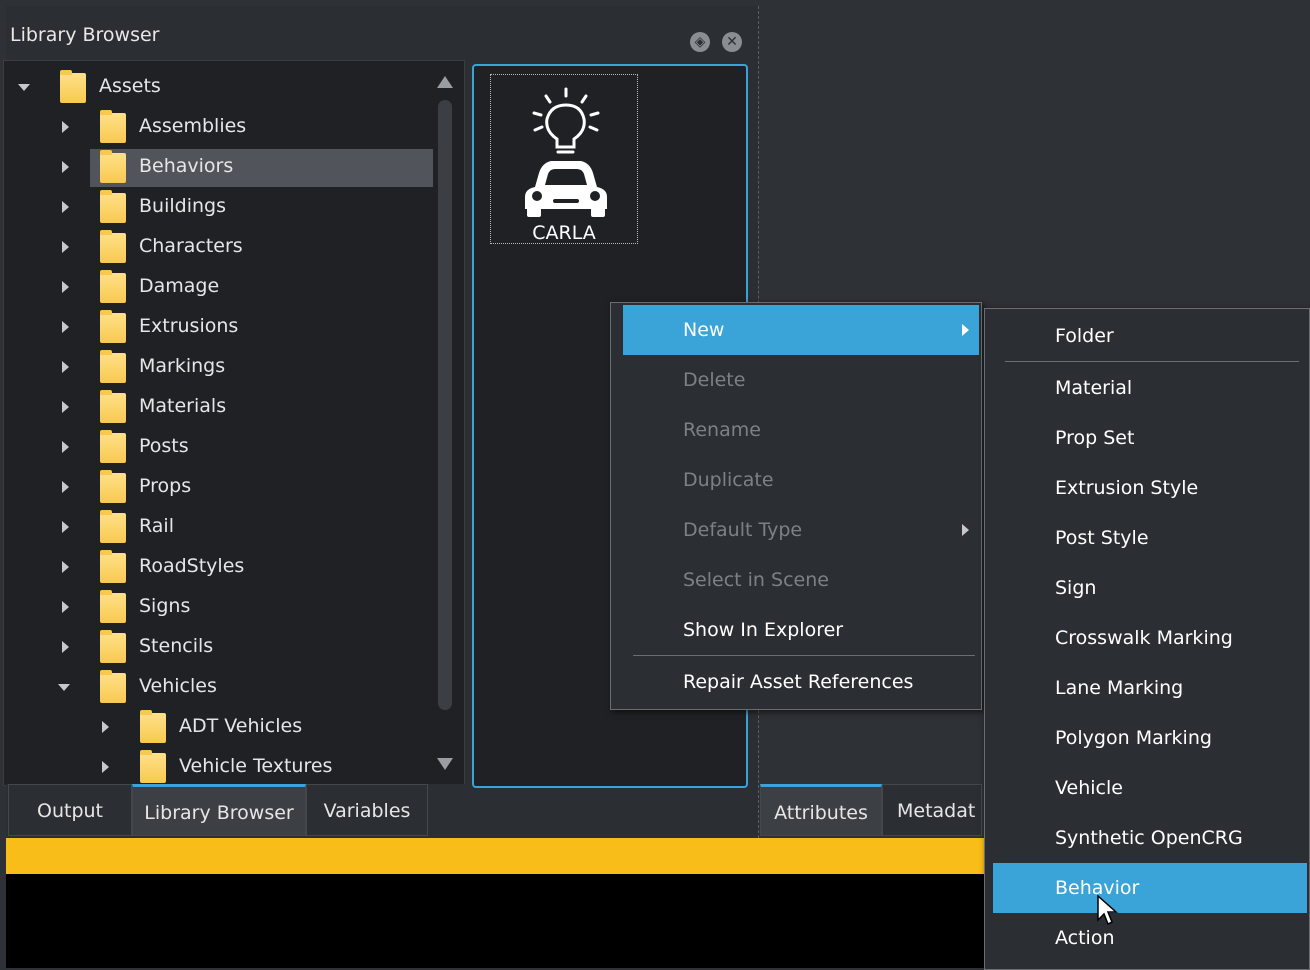 The image size is (1310, 970). What do you see at coordinates (219, 448) in the screenshot?
I see `tree-item: Posts` at bounding box center [219, 448].